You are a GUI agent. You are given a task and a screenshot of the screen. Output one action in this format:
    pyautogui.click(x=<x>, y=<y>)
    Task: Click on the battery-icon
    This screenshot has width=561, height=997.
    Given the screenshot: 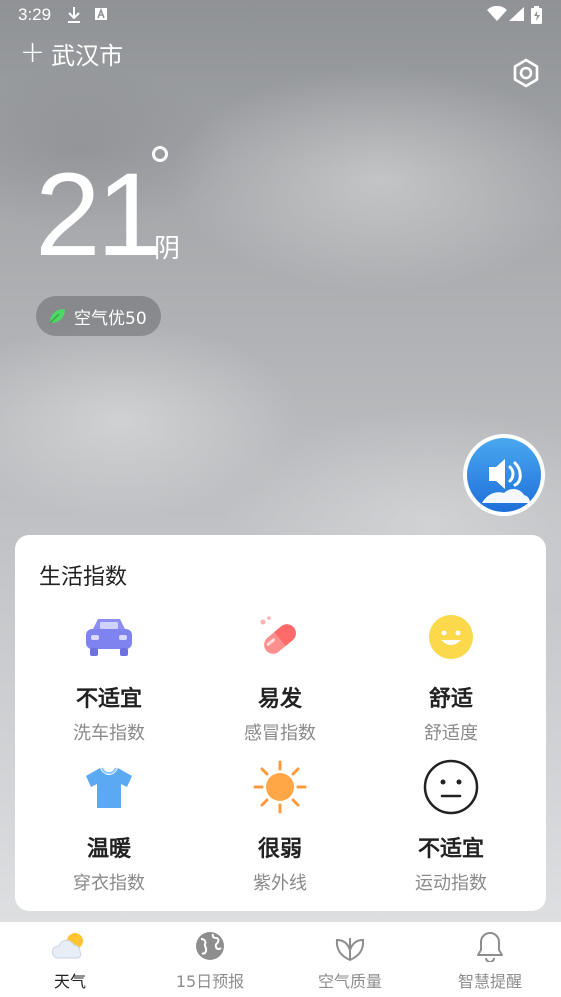 What is the action you would take?
    pyautogui.click(x=536, y=15)
    